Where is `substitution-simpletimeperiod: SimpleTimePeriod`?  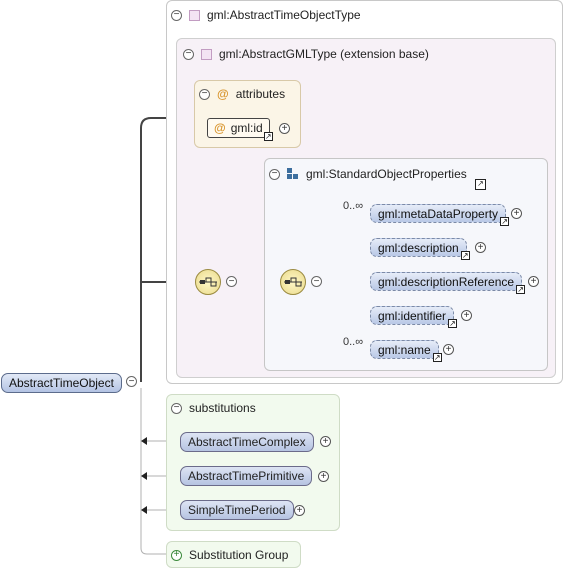 substitution-simpletimeperiod: SimpleTimePeriod is located at coordinates (237, 510).